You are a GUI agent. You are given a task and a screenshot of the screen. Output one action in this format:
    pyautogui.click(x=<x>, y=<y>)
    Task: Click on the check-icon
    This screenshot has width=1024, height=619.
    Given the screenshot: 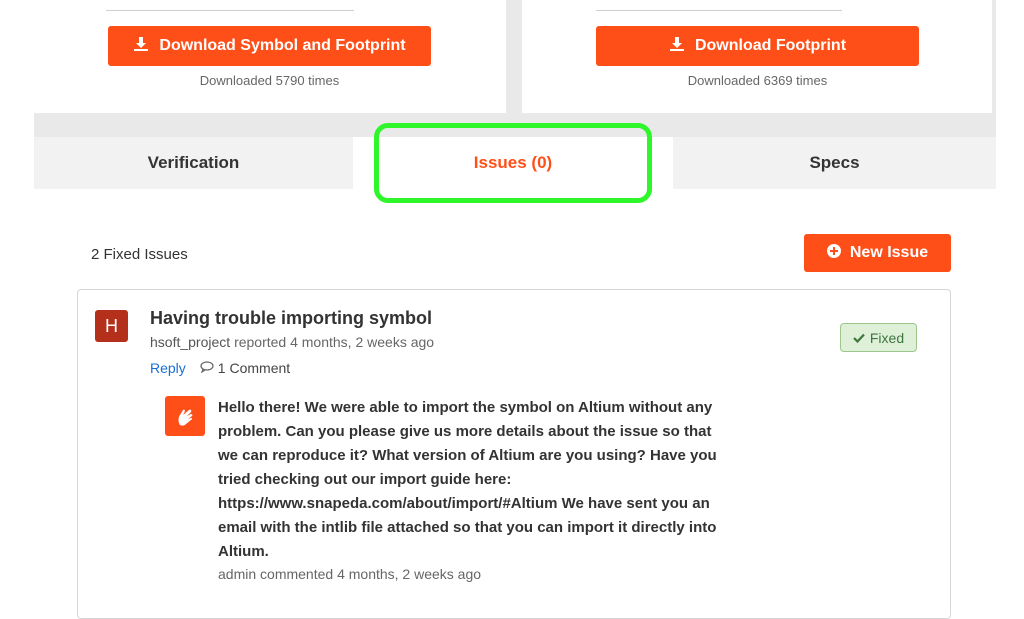 What is the action you would take?
    pyautogui.click(x=859, y=338)
    